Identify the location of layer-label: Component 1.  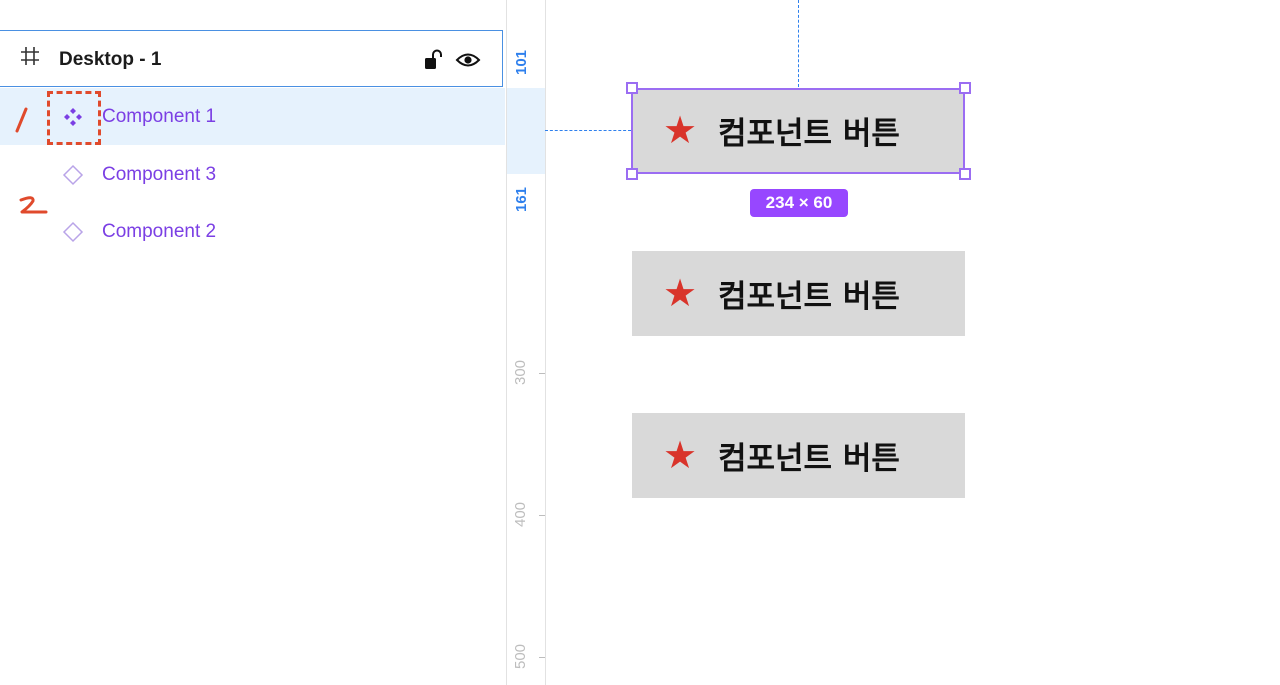
(159, 116).